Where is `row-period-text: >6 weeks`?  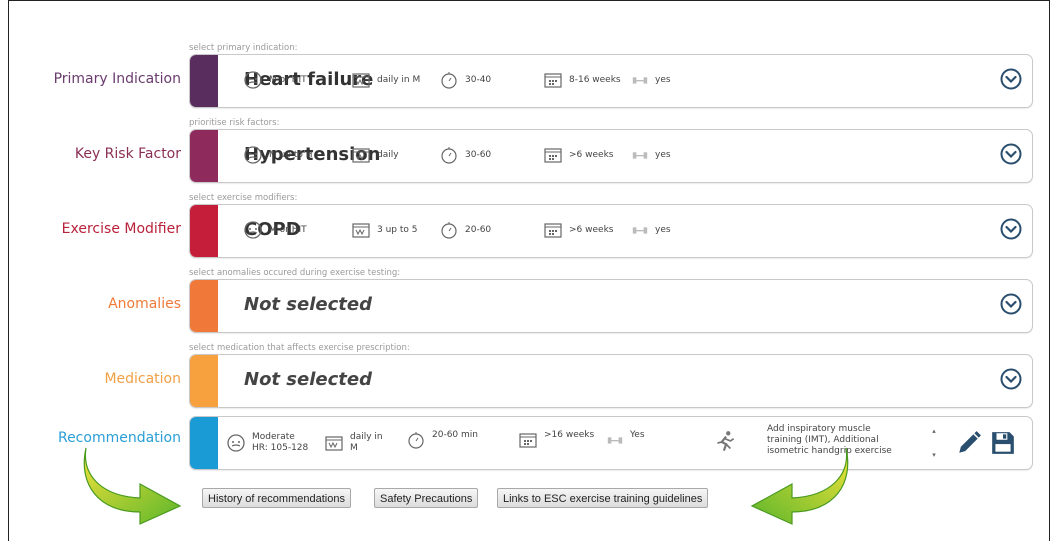 row-period-text: >6 weeks is located at coordinates (591, 155).